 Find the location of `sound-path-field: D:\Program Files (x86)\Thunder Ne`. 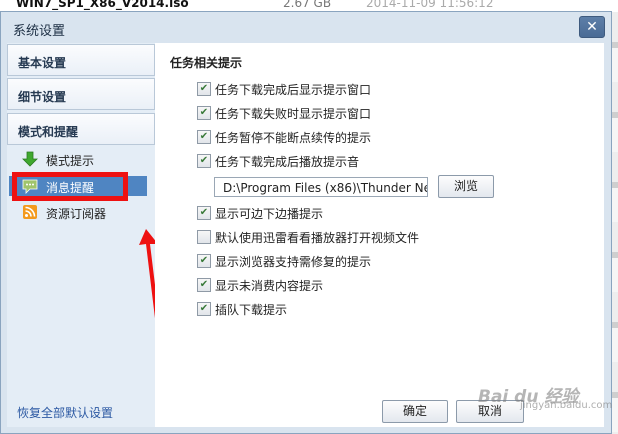

sound-path-field: D:\Program Files (x86)\Thunder Ne is located at coordinates (321, 187).